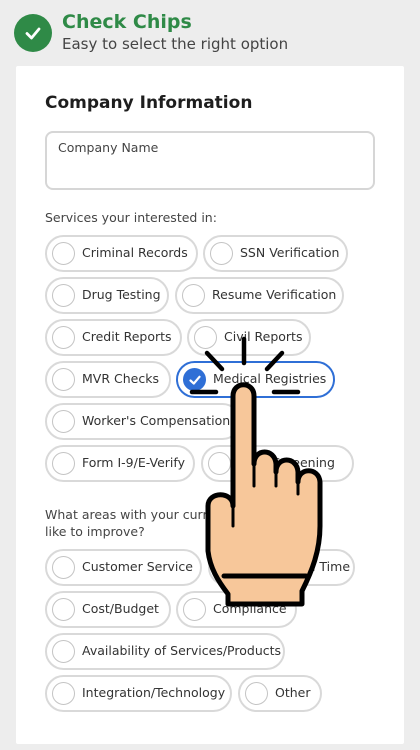 The width and height of the screenshot is (420, 750). Describe the element at coordinates (107, 295) in the screenshot. I see `chip-drug-testing: Drug Testing` at that location.